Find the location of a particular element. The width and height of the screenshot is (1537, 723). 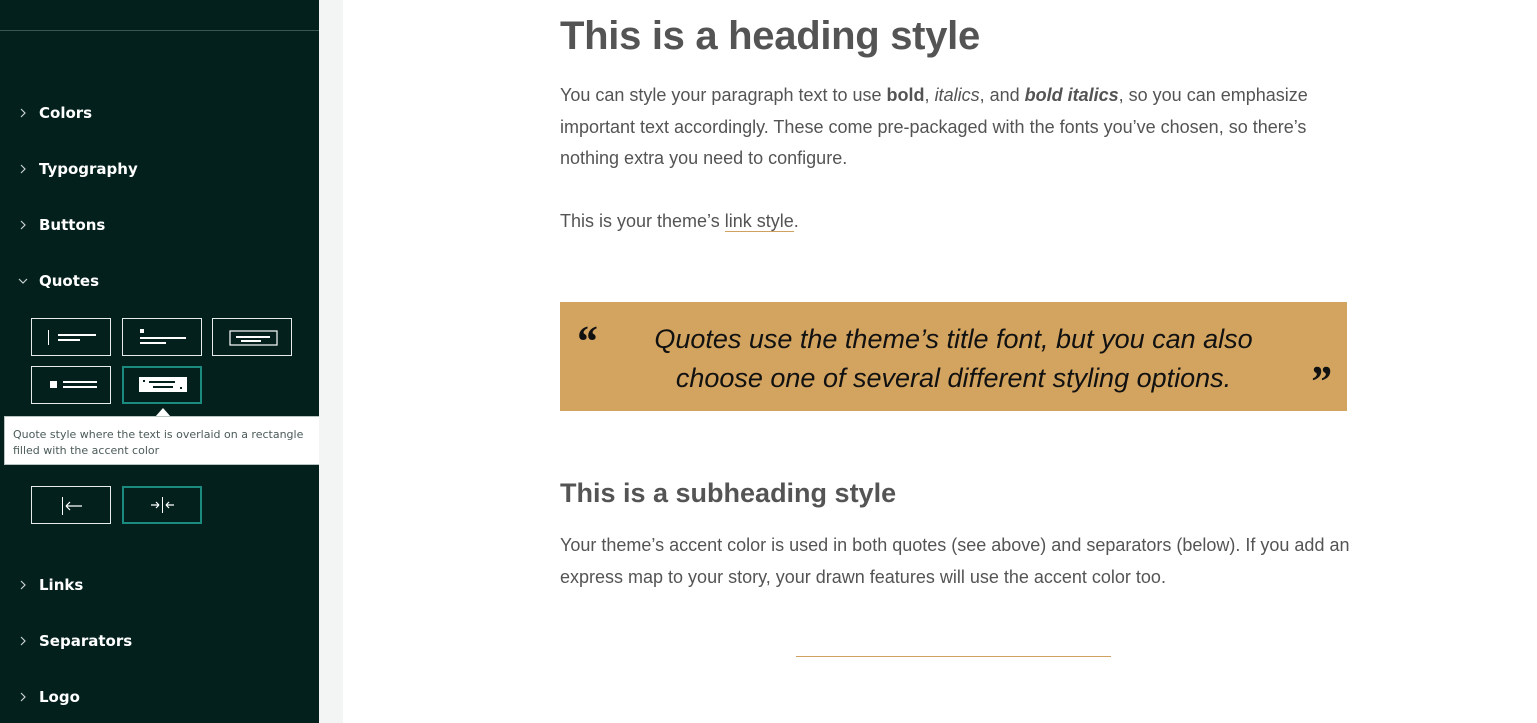

sidebar-item-label: Typography is located at coordinates (88, 169).